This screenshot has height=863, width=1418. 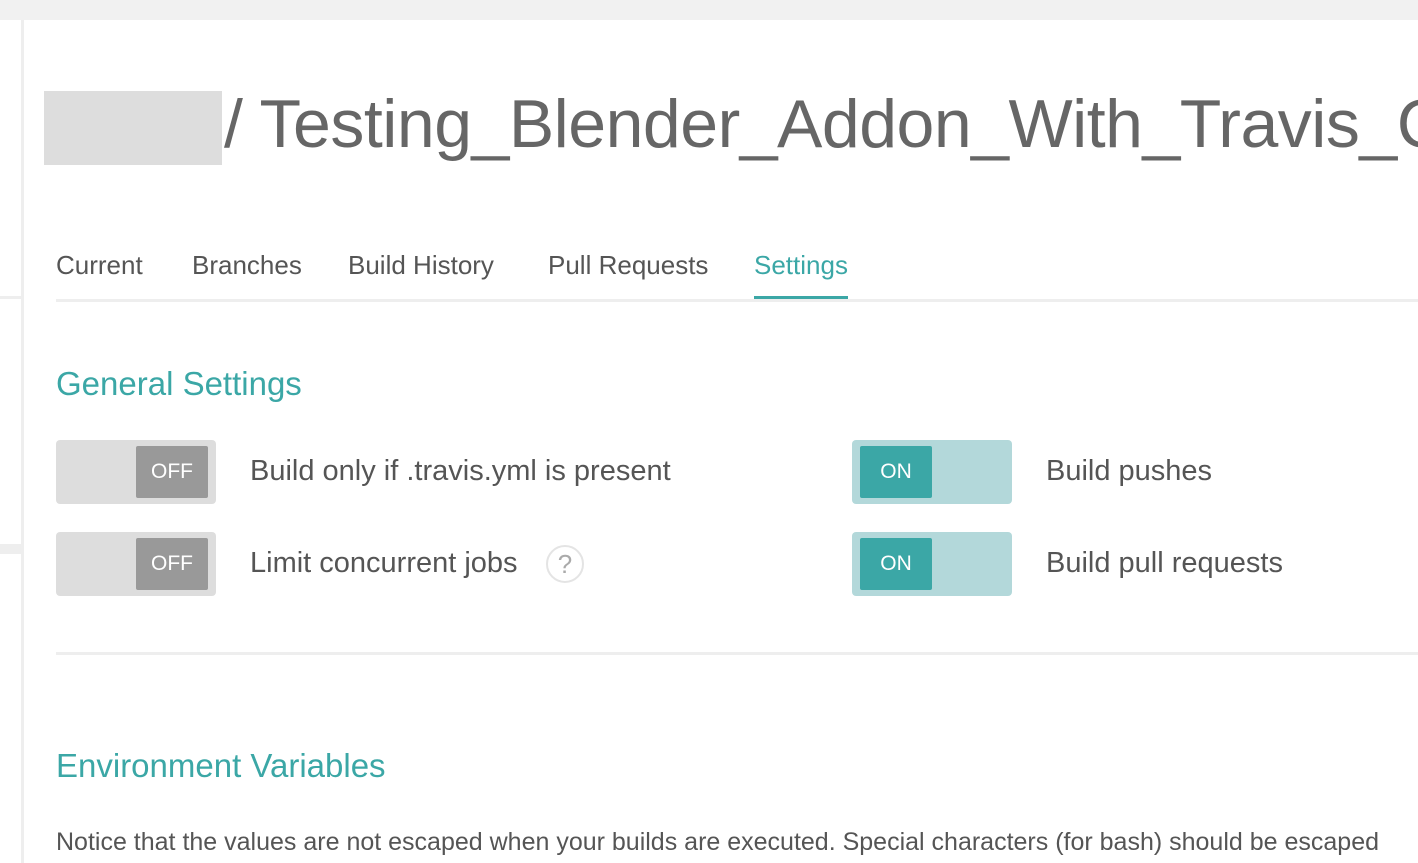 What do you see at coordinates (628, 265) in the screenshot?
I see `tab-pull-requests: Pull Requests` at bounding box center [628, 265].